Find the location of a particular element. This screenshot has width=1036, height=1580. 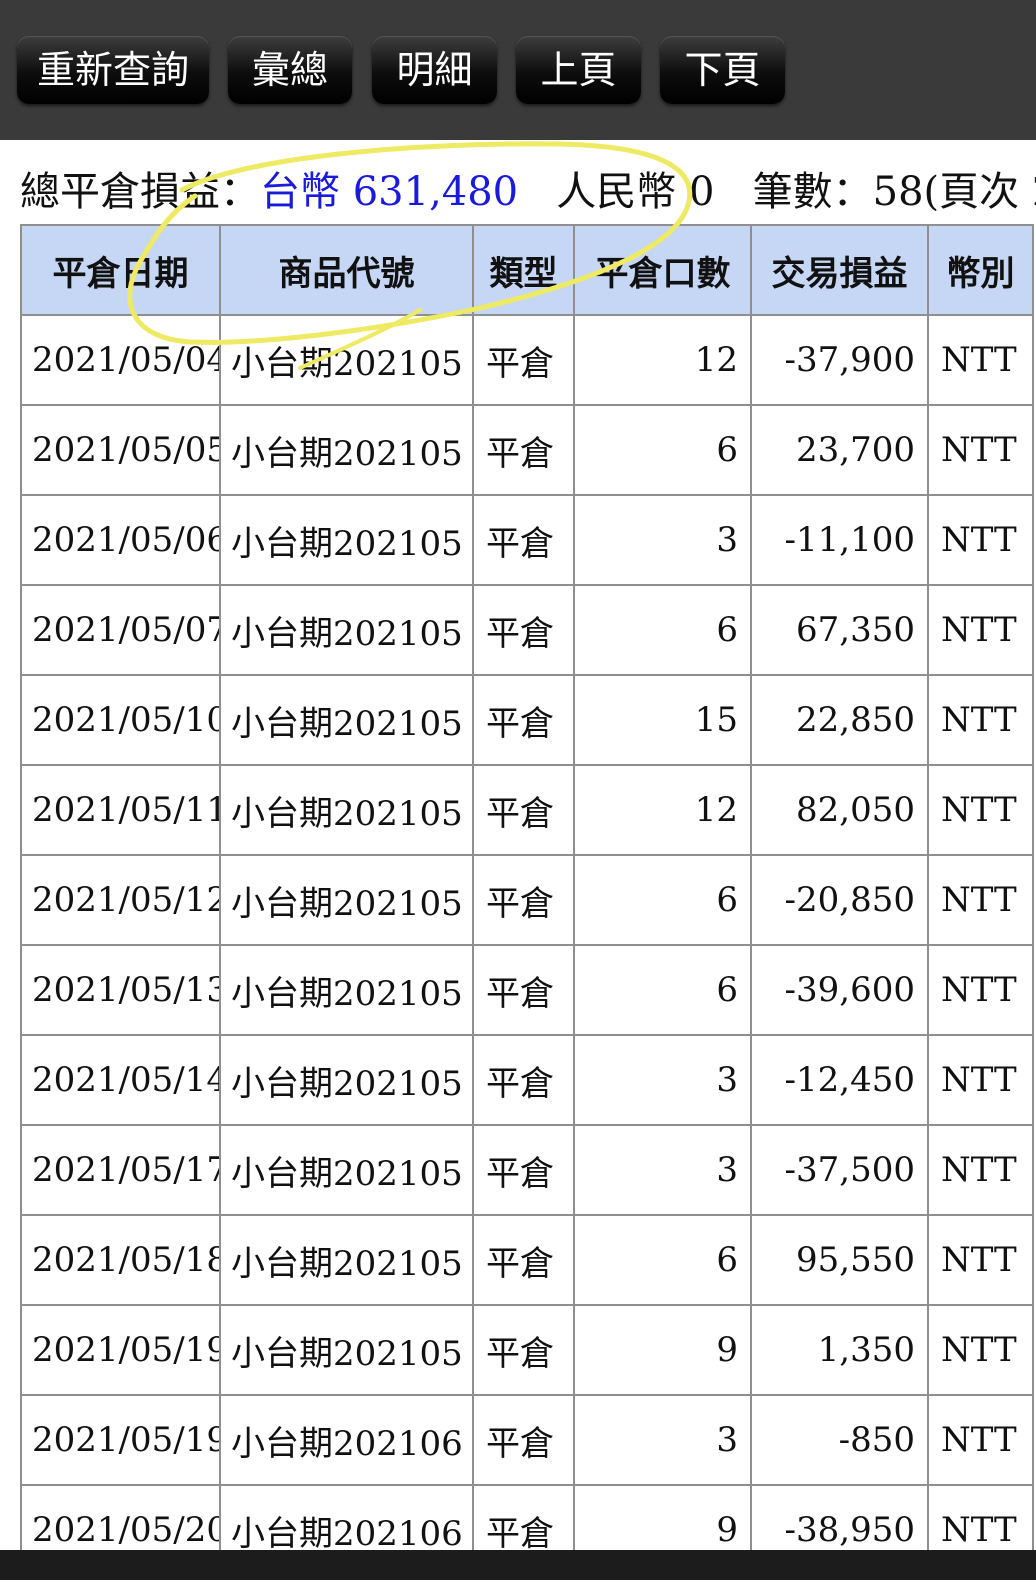

table-row: 2021/05/13 小台期202105 平倉 6 -39,600 NTT is located at coordinates (527, 990).